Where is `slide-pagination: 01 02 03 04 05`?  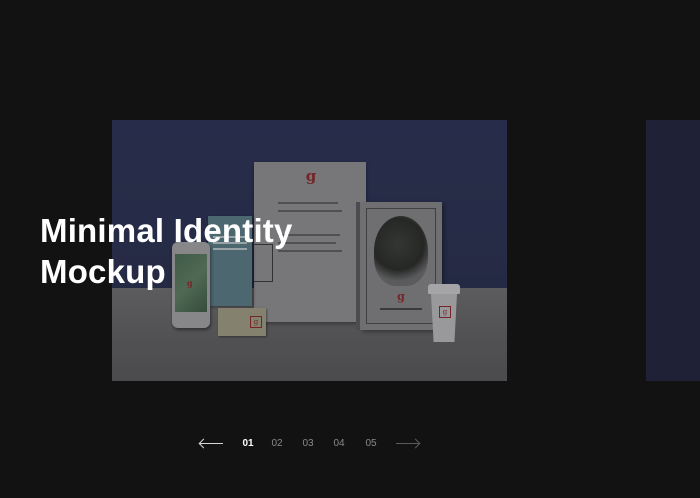 slide-pagination: 01 02 03 04 05 is located at coordinates (350, 444).